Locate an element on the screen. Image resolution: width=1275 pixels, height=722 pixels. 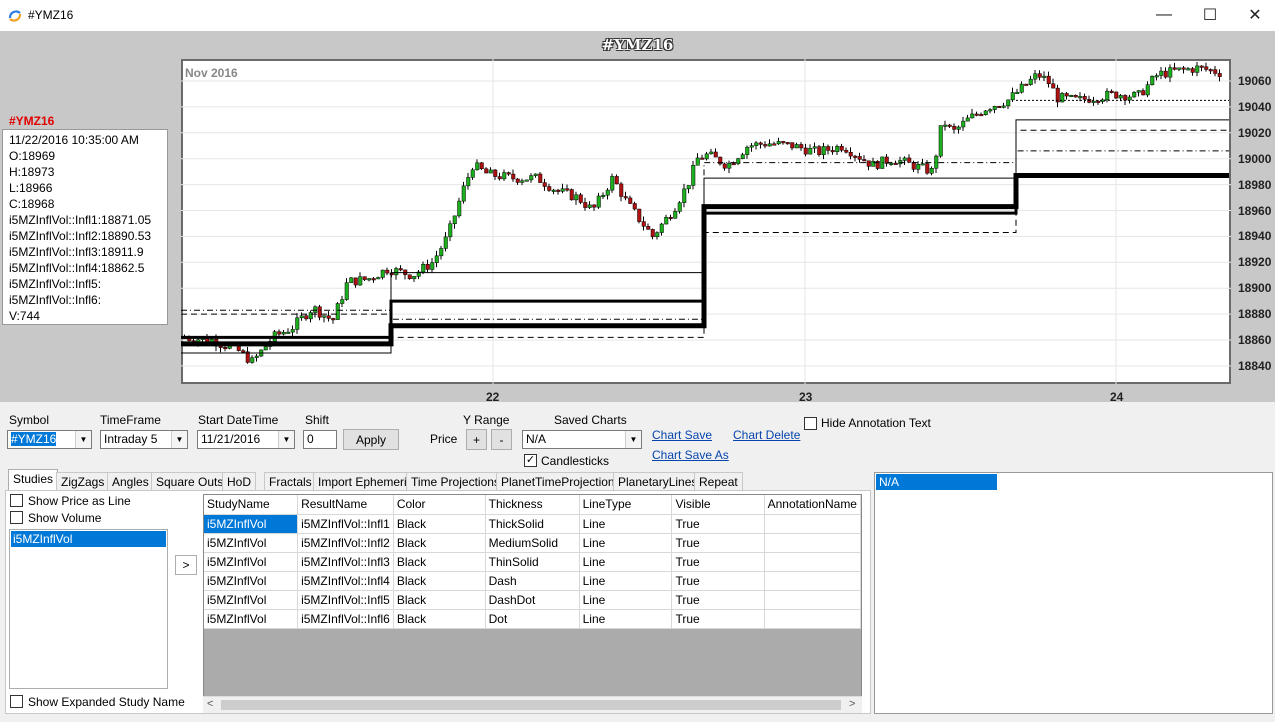
table-cell: i5MZInflVol::Infl5 is located at coordinates (345, 600).